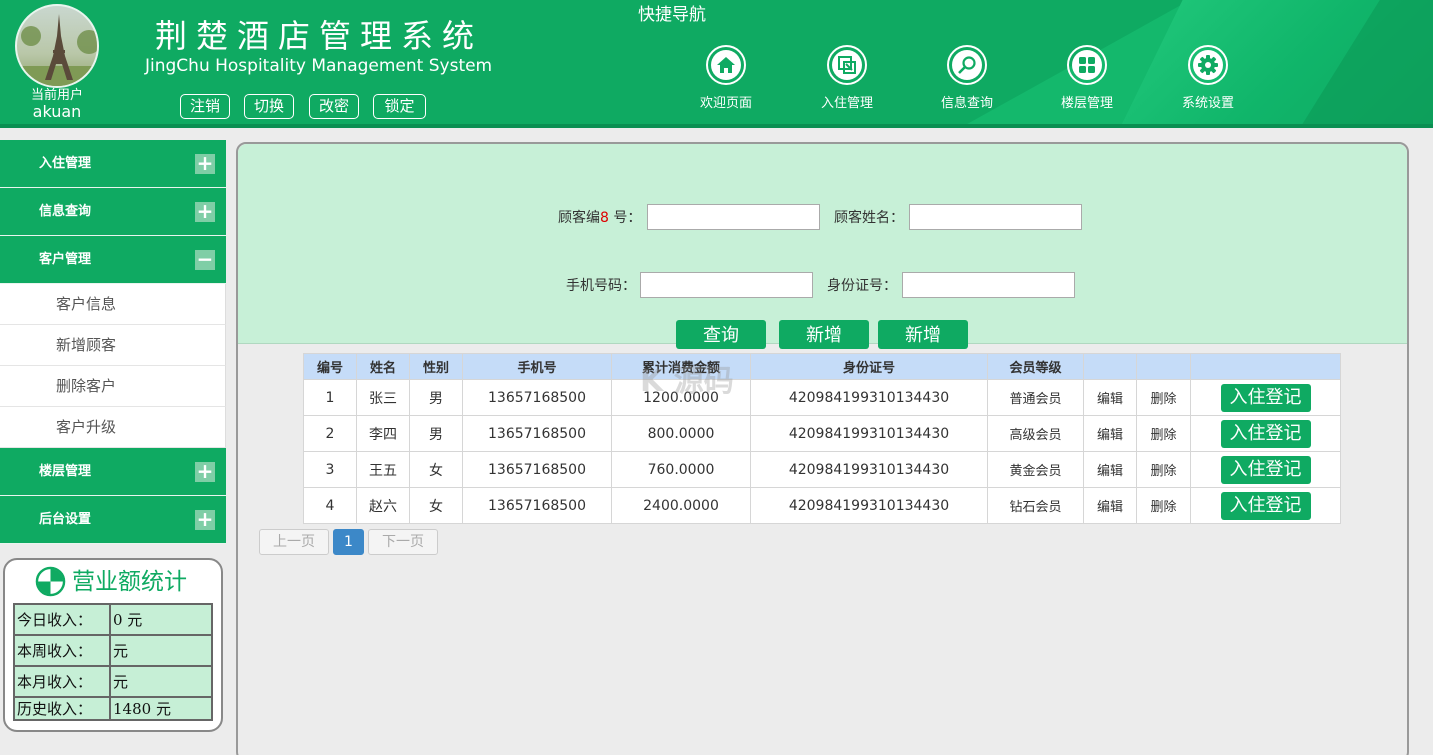 The image size is (1433, 755). I want to click on nav-system-settings: 系统设置, so click(1208, 78).